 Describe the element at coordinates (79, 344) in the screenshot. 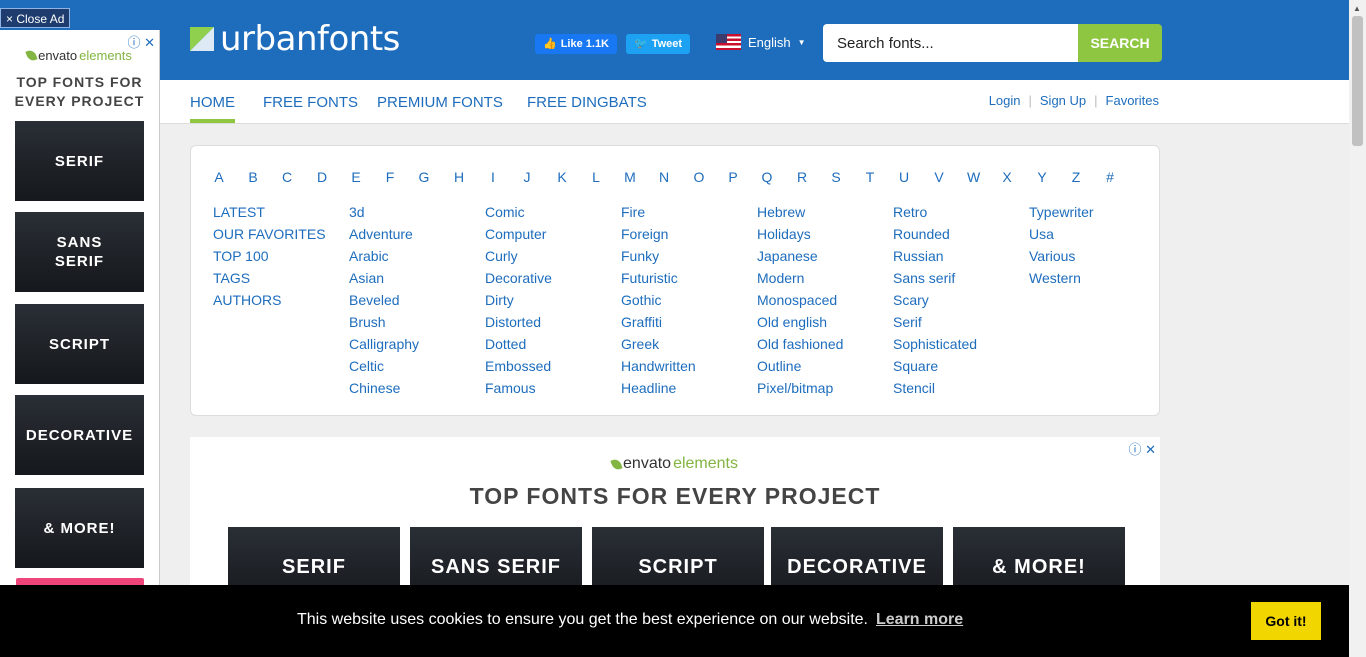

I see `side-font-tile: SCRIPT` at that location.